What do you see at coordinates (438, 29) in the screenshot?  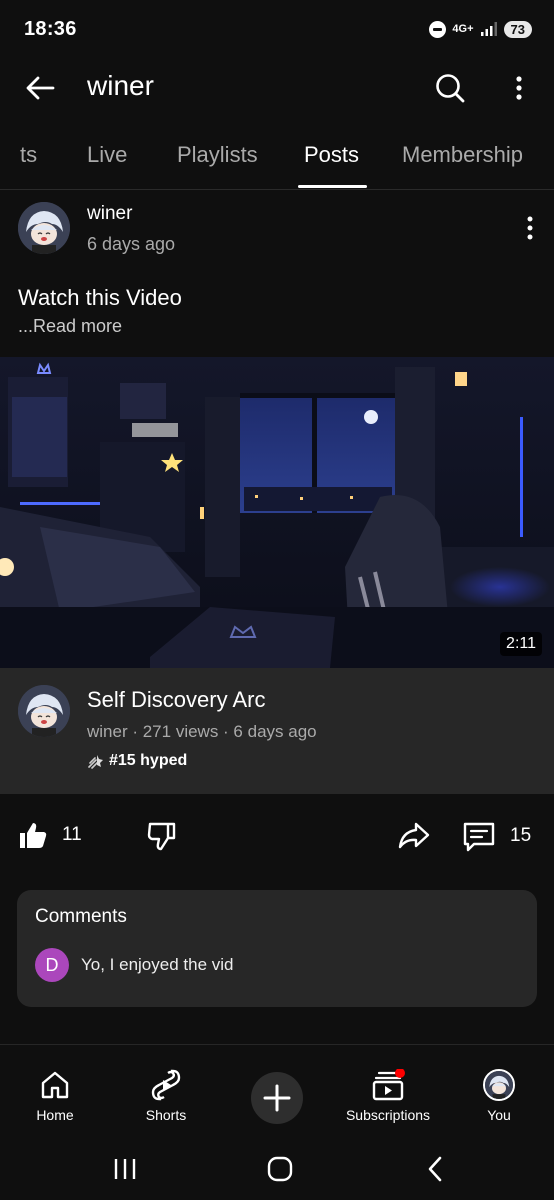 I see `do-not-disturb-icon` at bounding box center [438, 29].